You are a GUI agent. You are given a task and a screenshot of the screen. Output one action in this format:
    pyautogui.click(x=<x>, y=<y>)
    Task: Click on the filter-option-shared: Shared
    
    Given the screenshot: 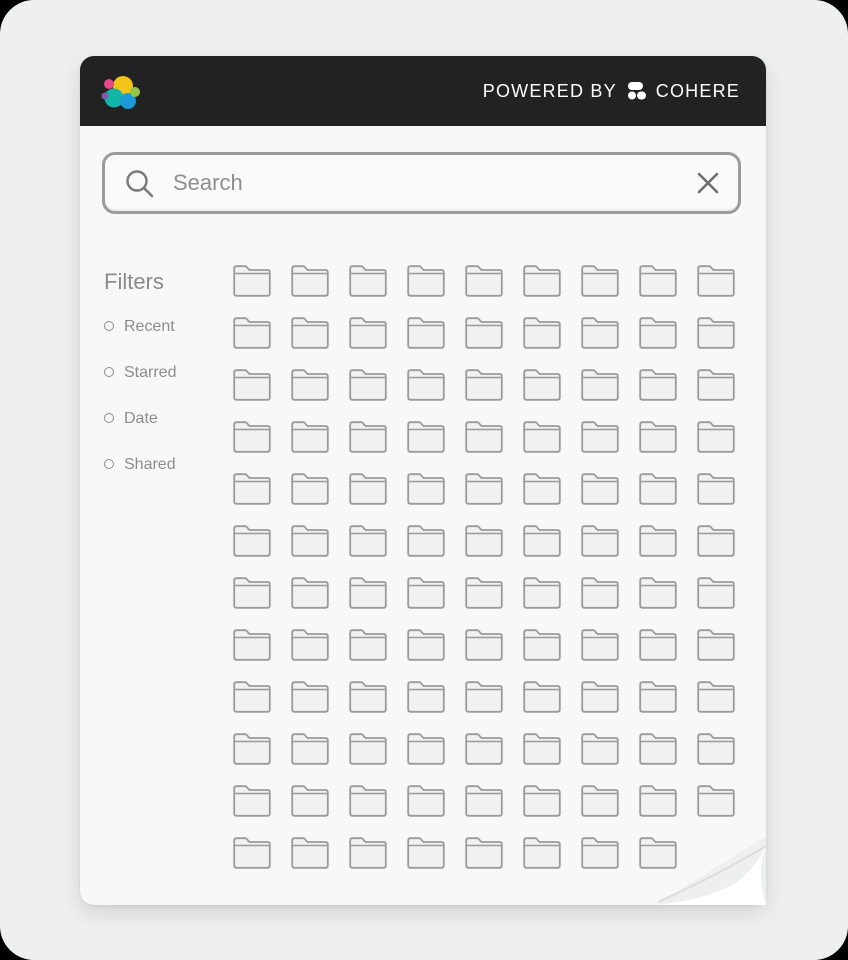 What is the action you would take?
    pyautogui.click(x=140, y=479)
    